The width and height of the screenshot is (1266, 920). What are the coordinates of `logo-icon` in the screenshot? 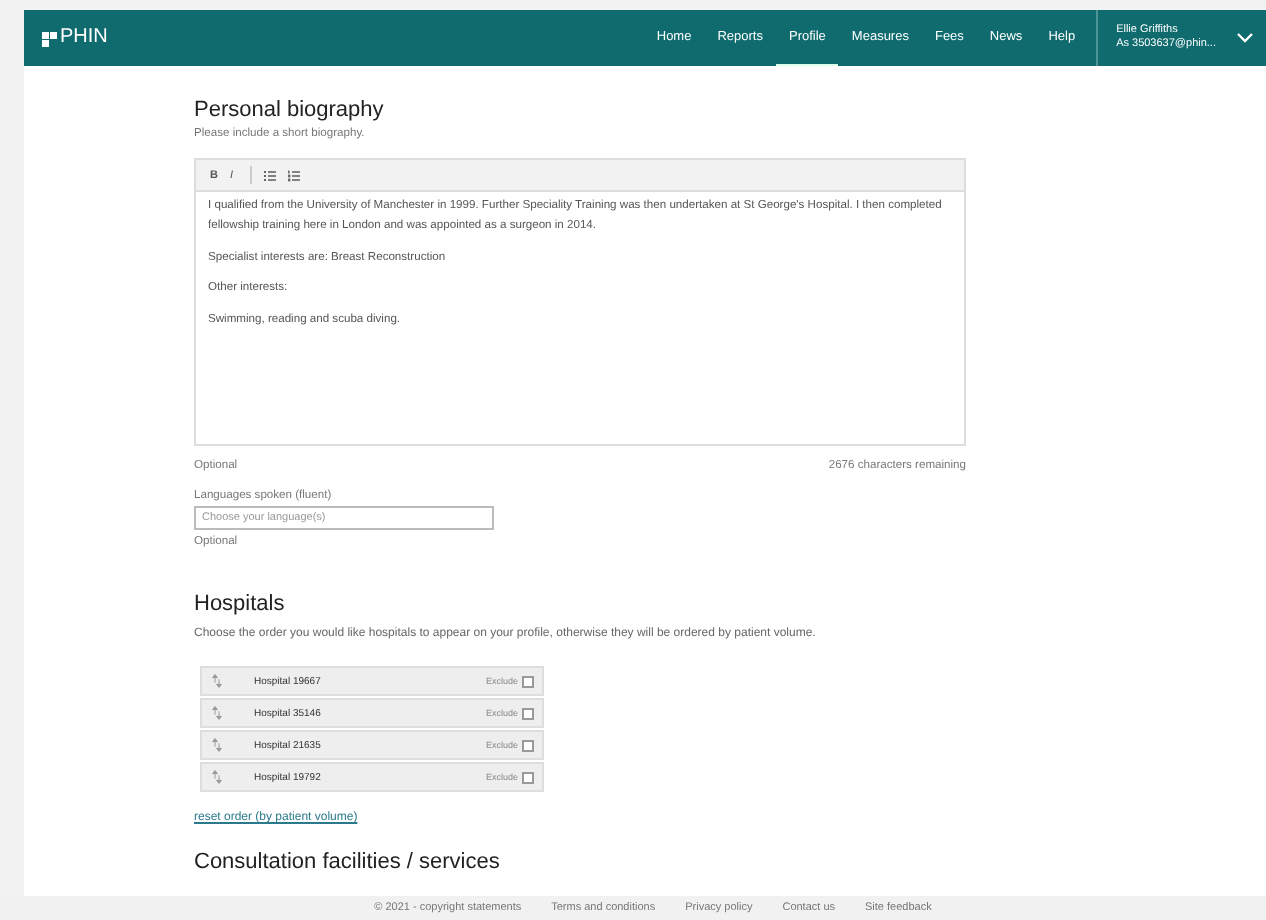 It's located at (50, 40).